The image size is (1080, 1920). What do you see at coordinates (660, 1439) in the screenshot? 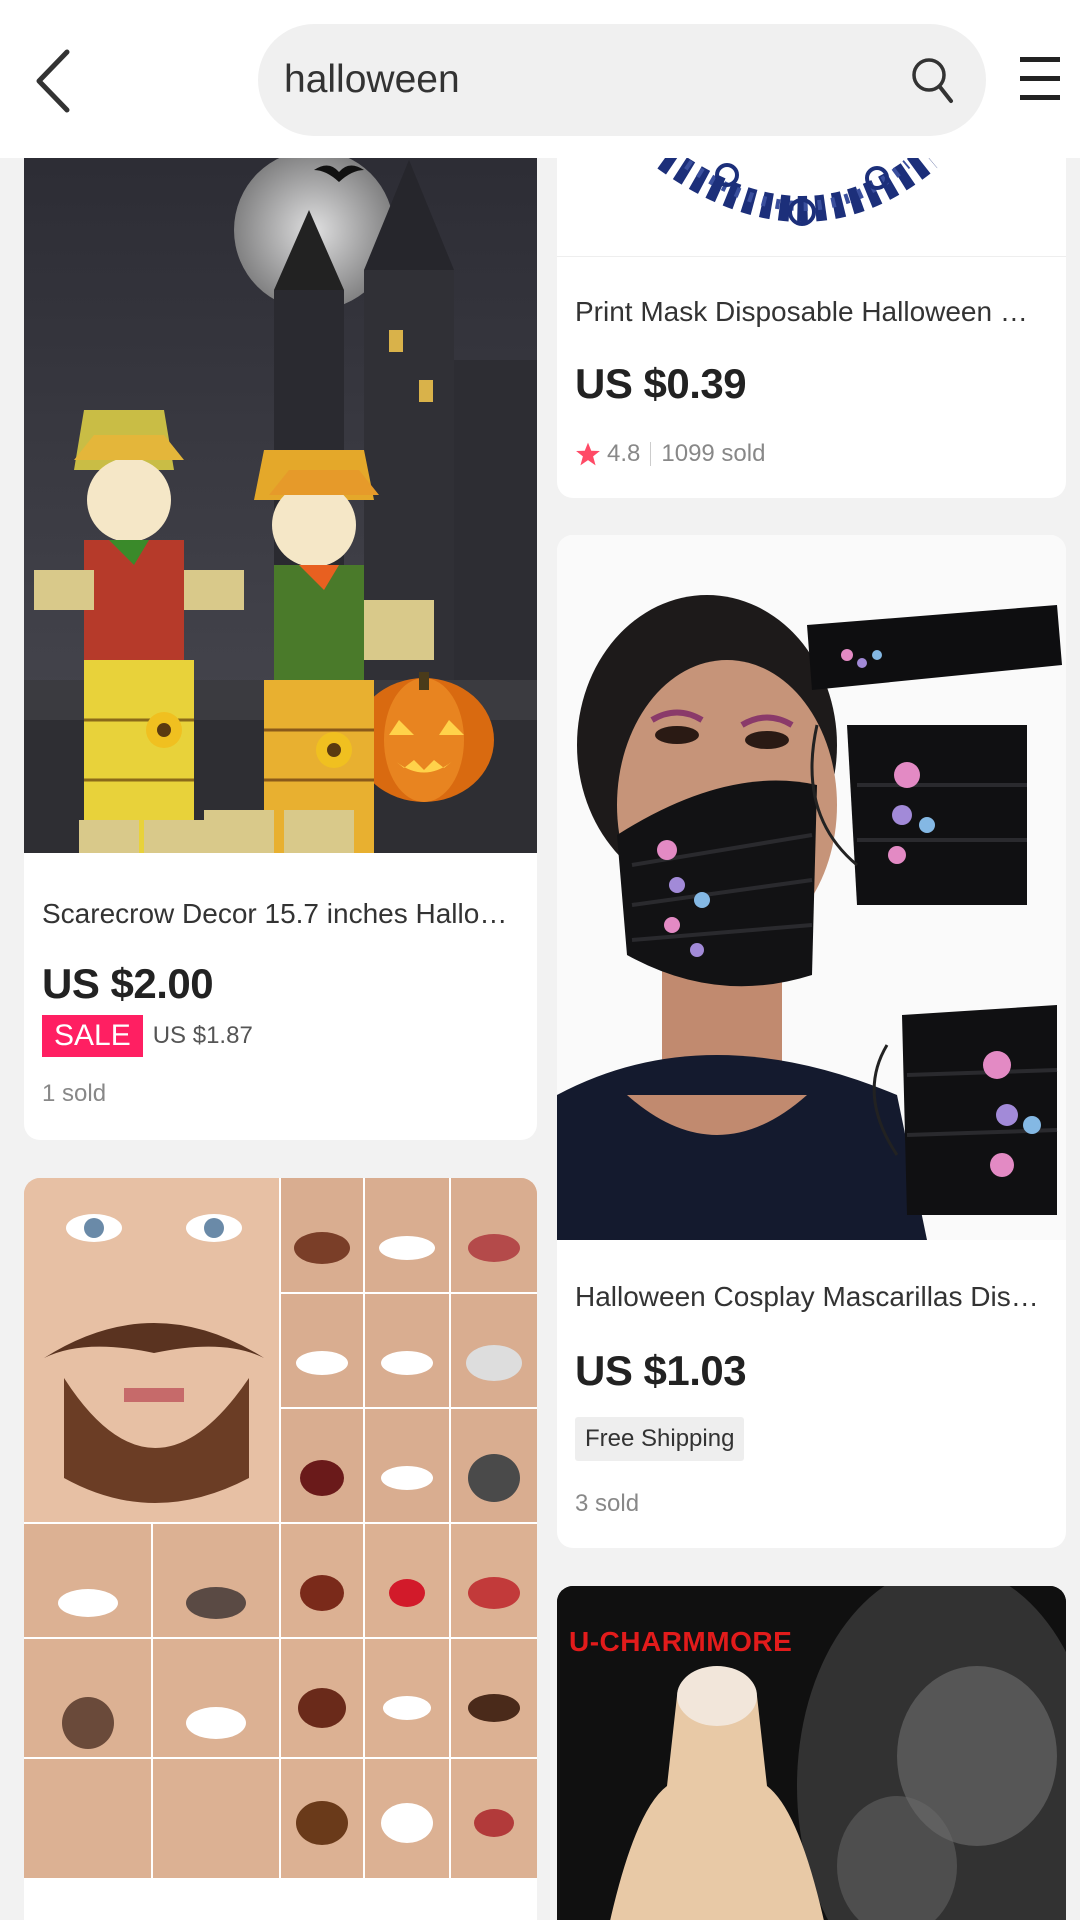
I see `free-shipping-badge: Free Shipping` at bounding box center [660, 1439].